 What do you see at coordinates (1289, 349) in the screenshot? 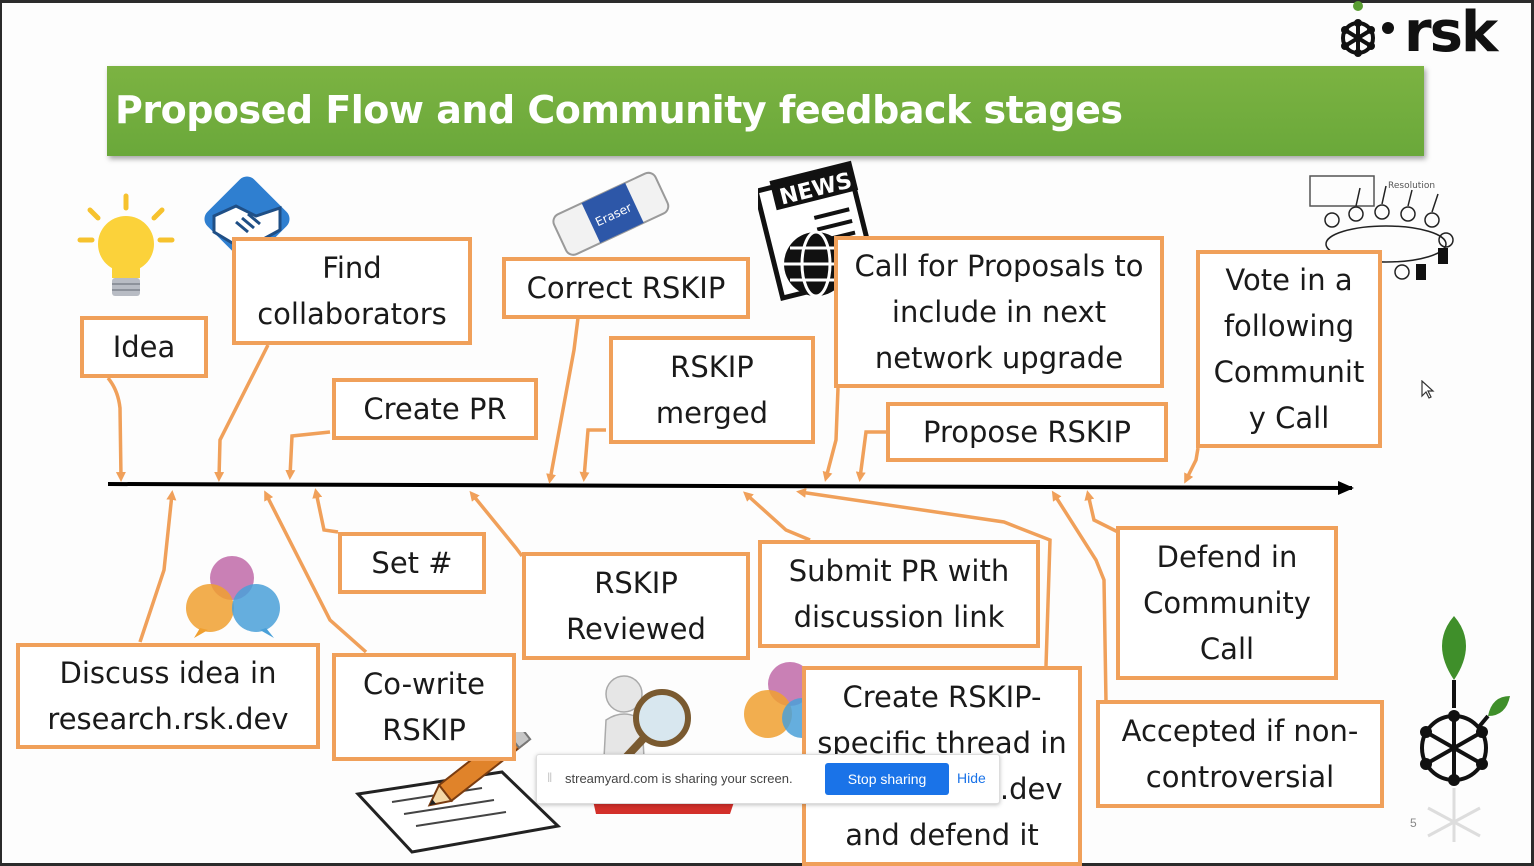
I see `stage-vote: Vote in a following Communit y Call` at bounding box center [1289, 349].